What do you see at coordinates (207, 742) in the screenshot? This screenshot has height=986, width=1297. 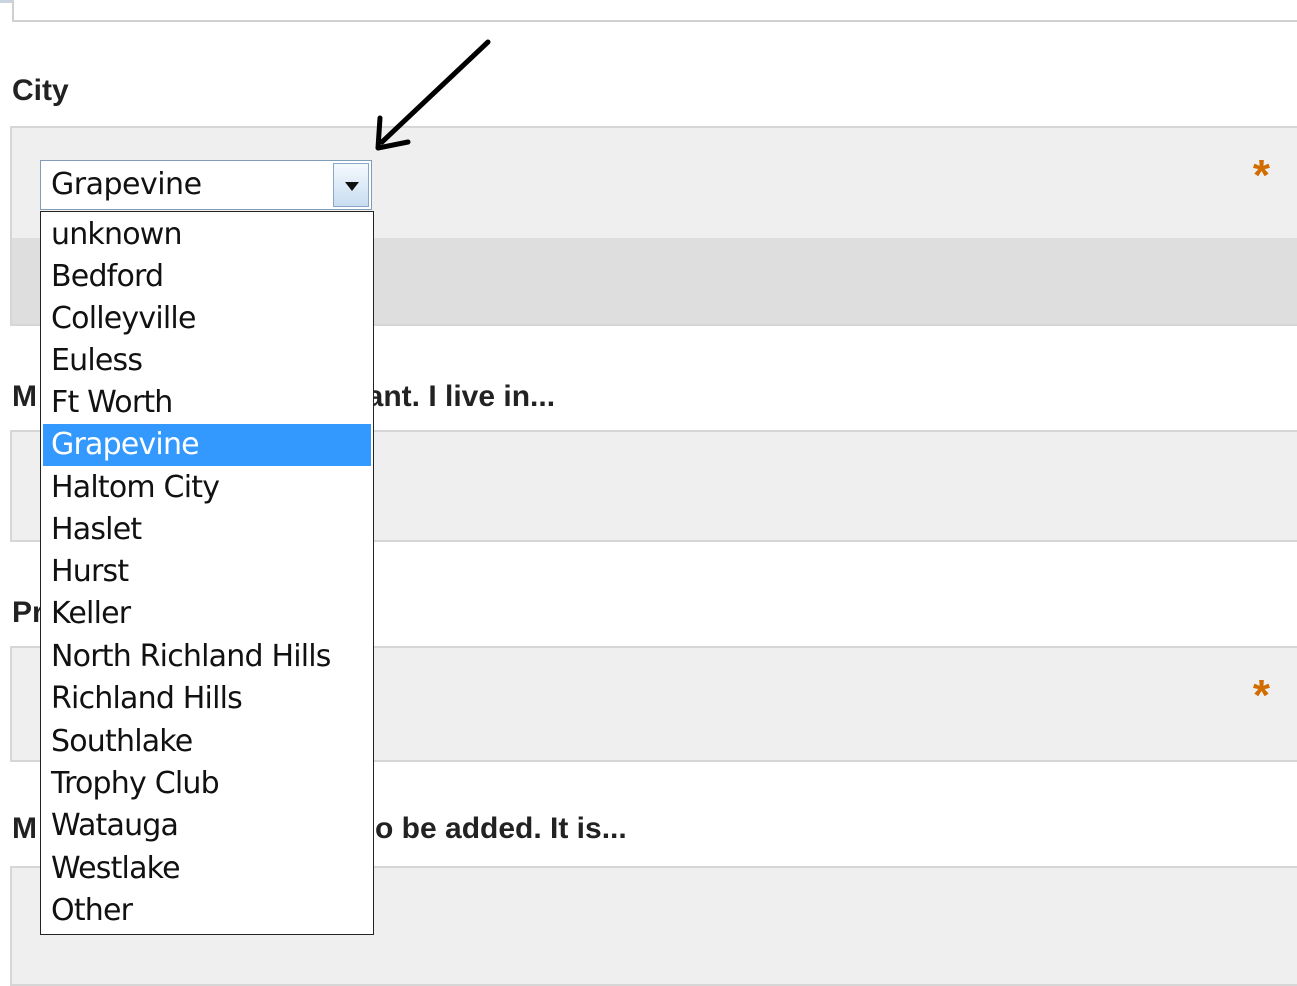 I see `city-option: Southlake` at bounding box center [207, 742].